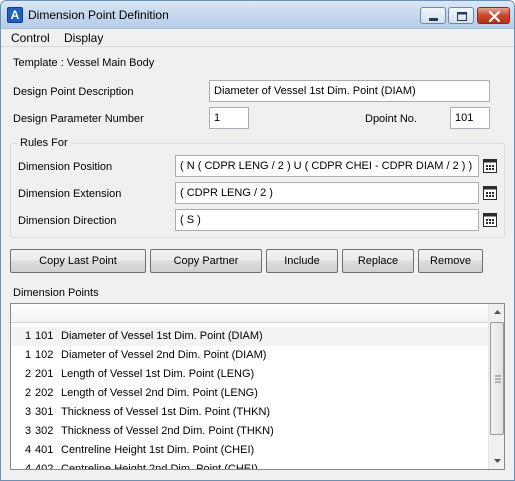  I want to click on menu-display: Display, so click(83, 38).